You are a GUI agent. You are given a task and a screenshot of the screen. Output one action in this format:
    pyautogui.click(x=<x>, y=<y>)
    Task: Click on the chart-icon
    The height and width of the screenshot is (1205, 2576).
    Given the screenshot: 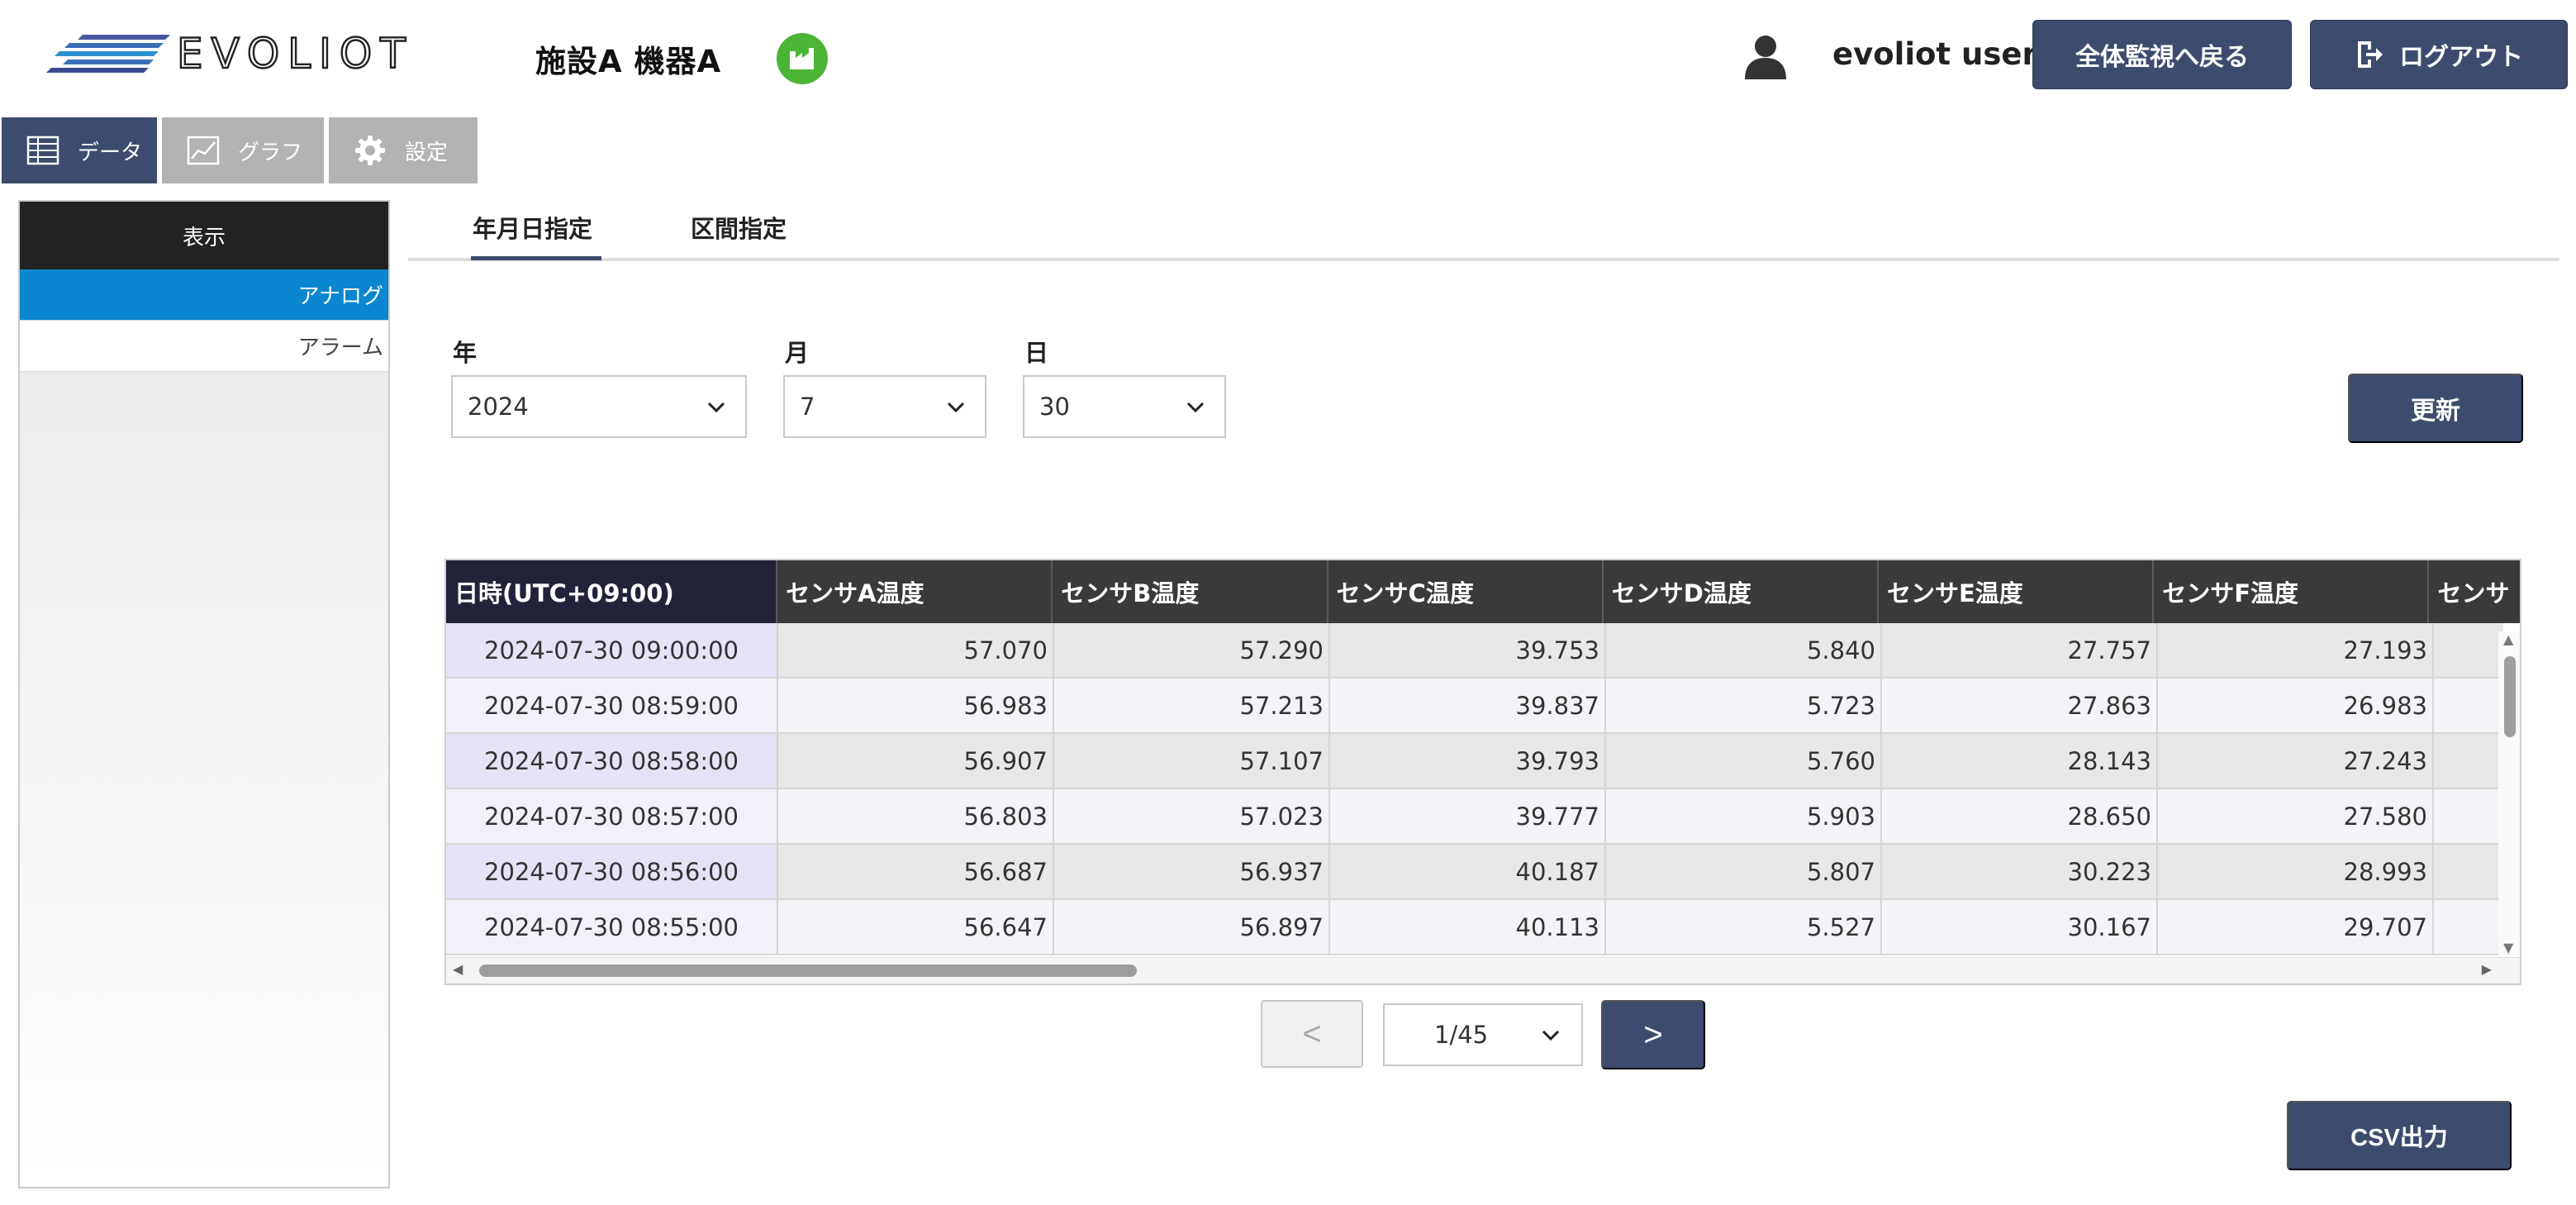 What is the action you would take?
    pyautogui.click(x=203, y=150)
    